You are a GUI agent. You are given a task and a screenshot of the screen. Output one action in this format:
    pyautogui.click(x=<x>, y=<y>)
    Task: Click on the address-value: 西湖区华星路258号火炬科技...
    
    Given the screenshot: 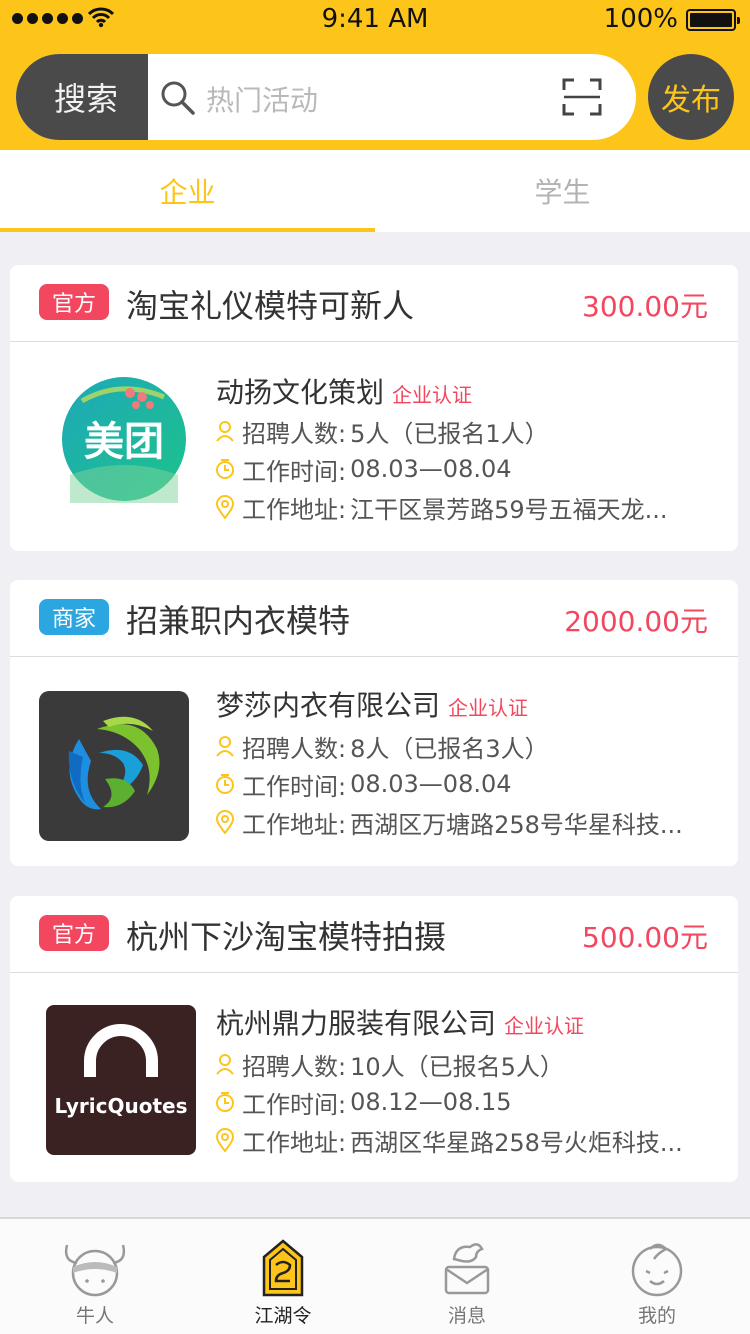 What is the action you would take?
    pyautogui.click(x=516, y=1142)
    